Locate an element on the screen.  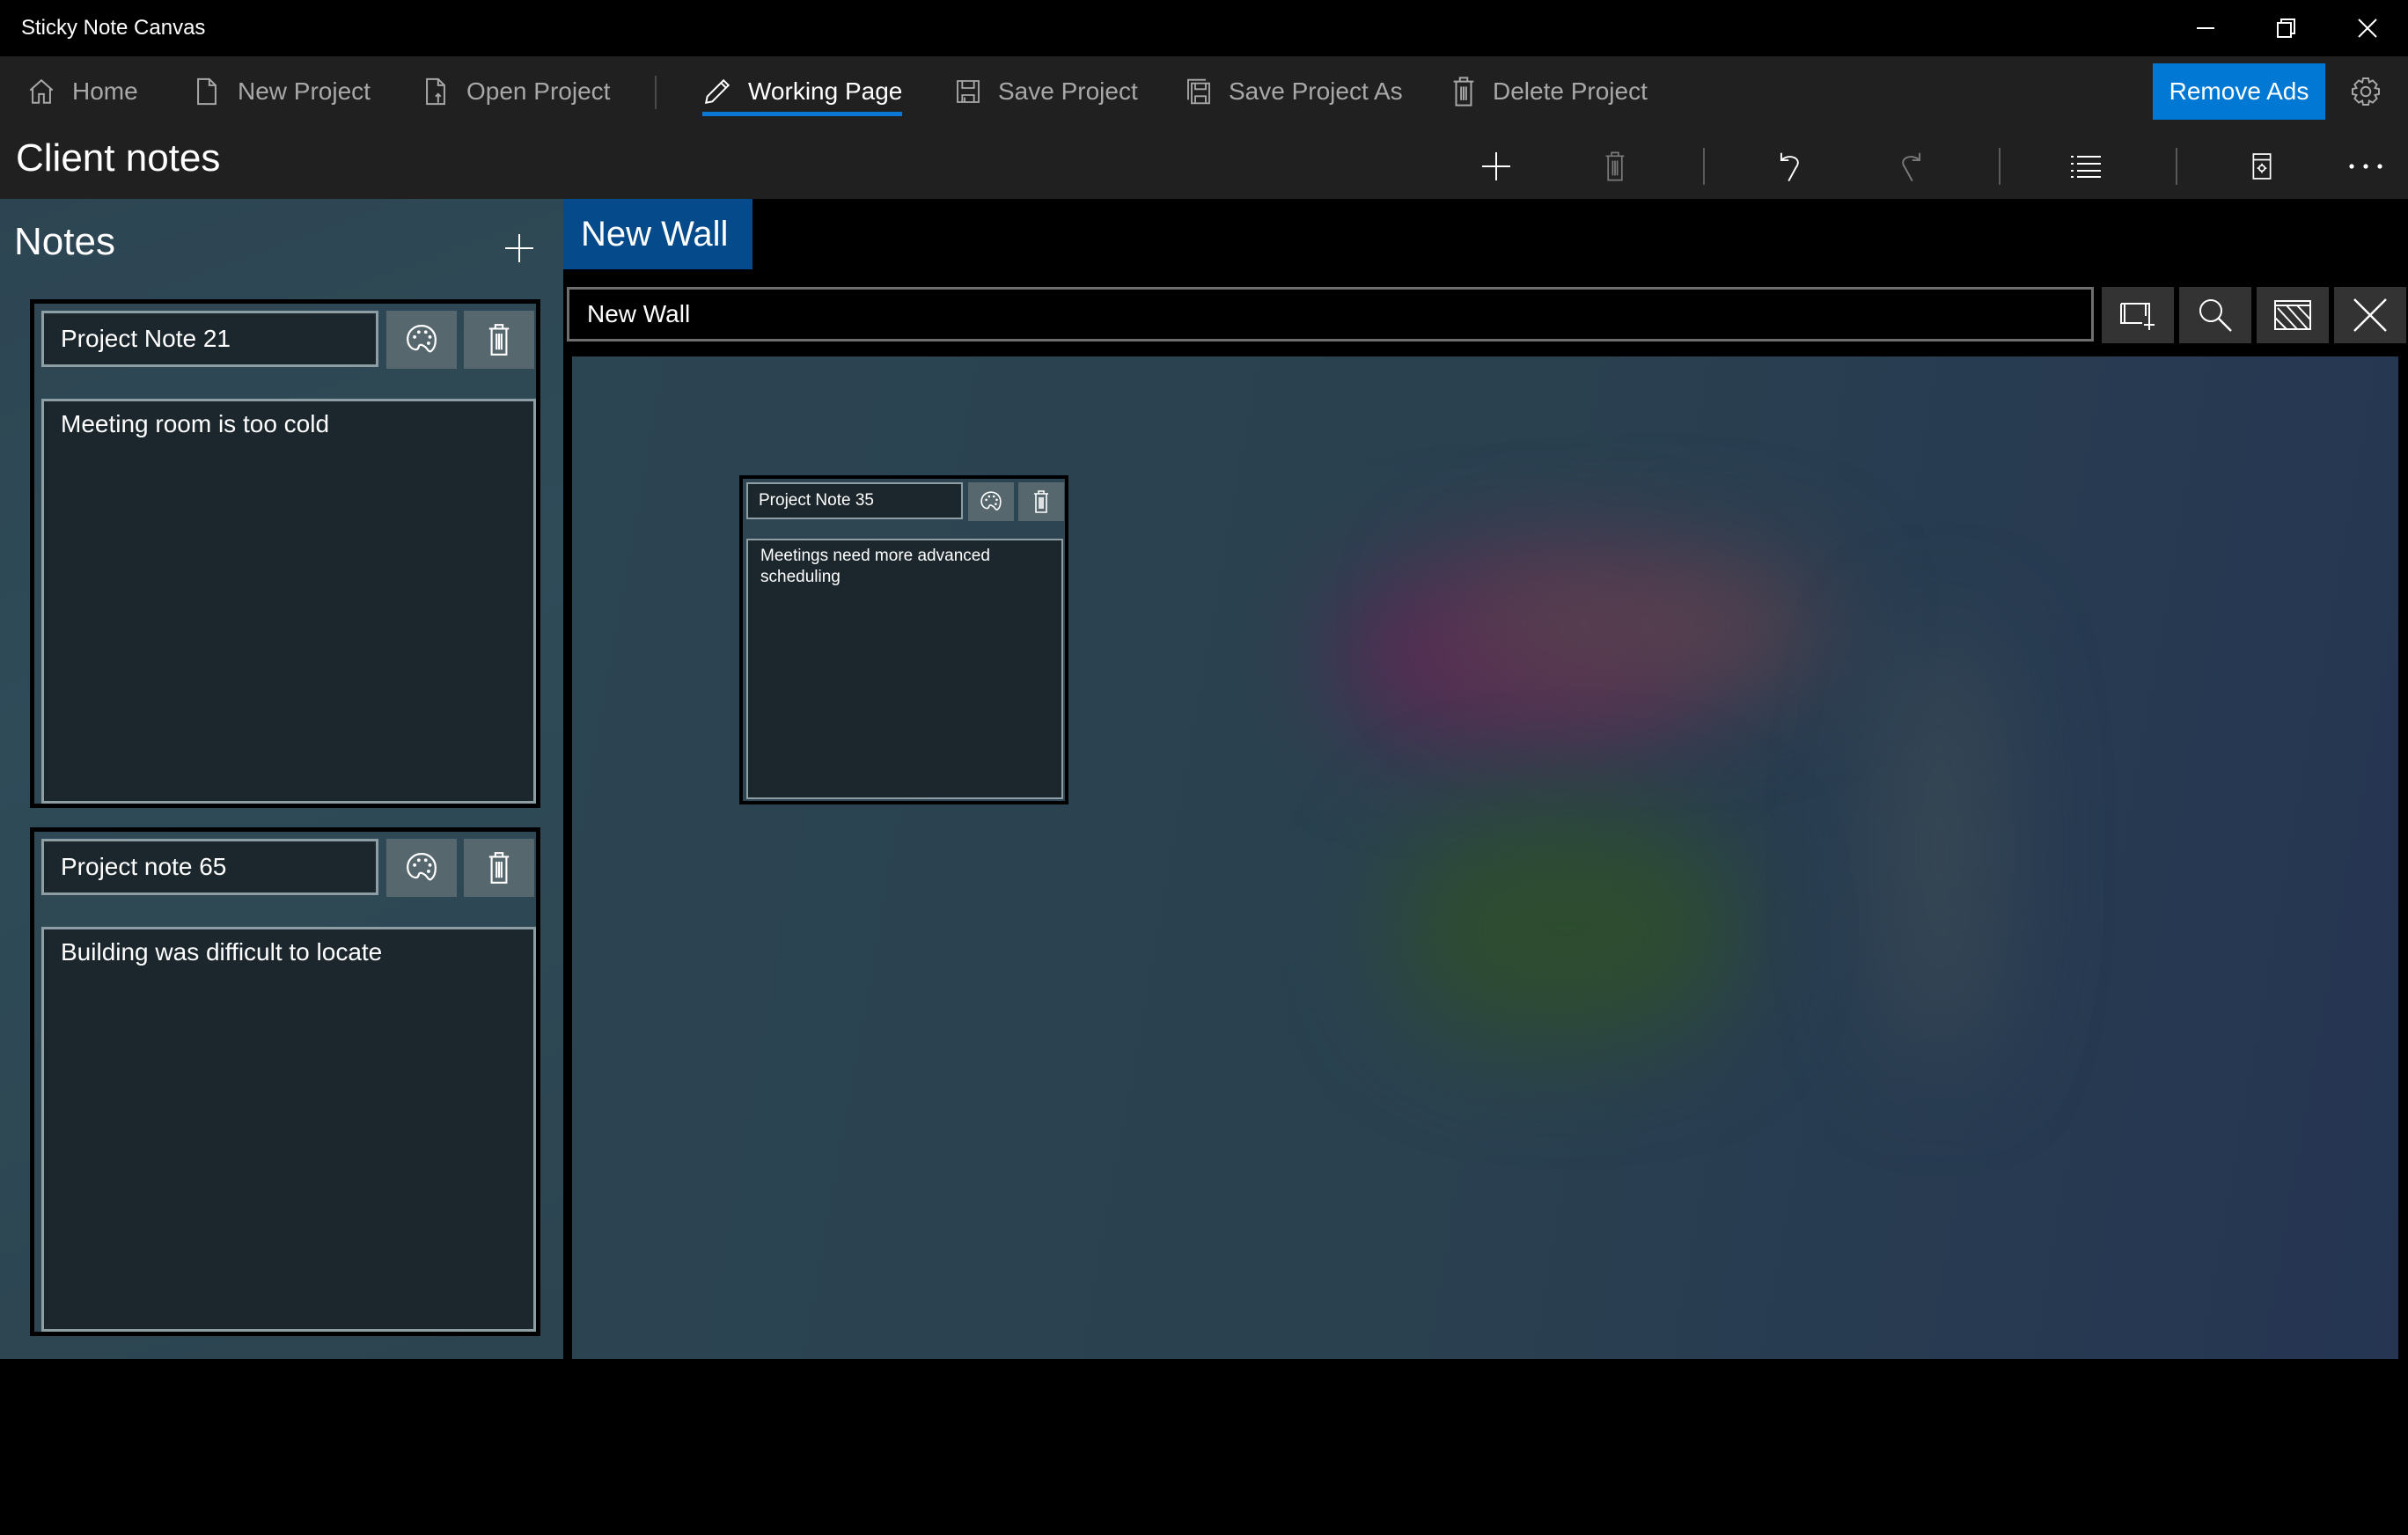
note-body-textarea: Meeting room is too cold is located at coordinates (288, 601).